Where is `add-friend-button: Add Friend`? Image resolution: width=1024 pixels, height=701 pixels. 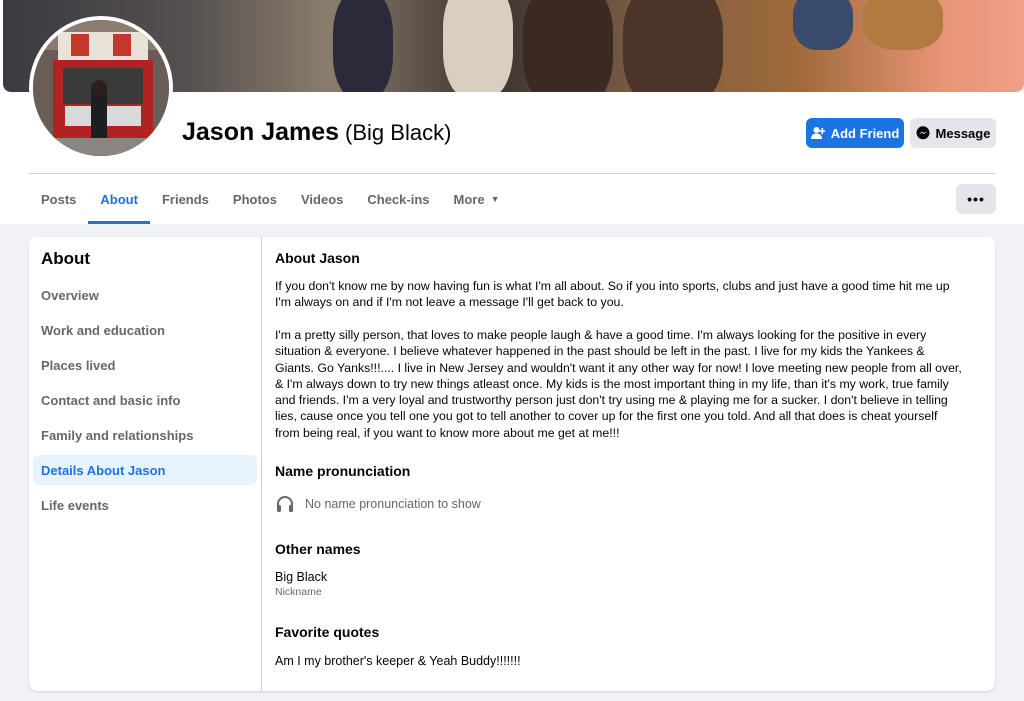
add-friend-button: Add Friend is located at coordinates (855, 133).